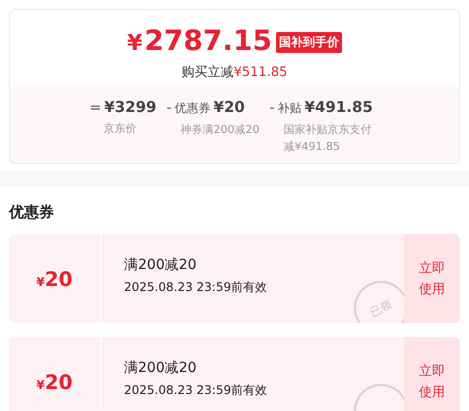 The width and height of the screenshot is (469, 411). What do you see at coordinates (309, 42) in the screenshot?
I see `price-tag: 国补到手价` at bounding box center [309, 42].